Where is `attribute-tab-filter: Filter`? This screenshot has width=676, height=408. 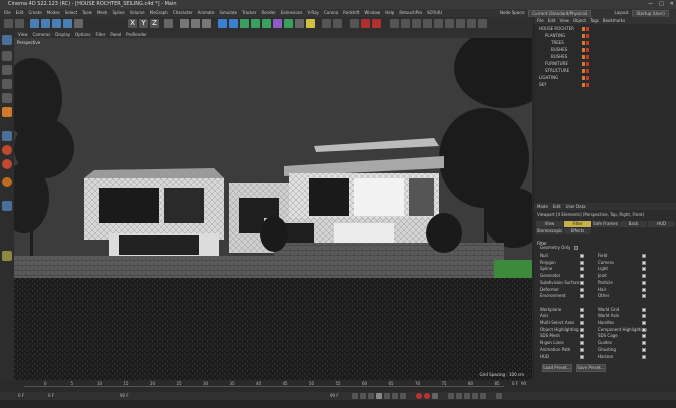
attribute-tab-filter: Filter is located at coordinates (577, 224).